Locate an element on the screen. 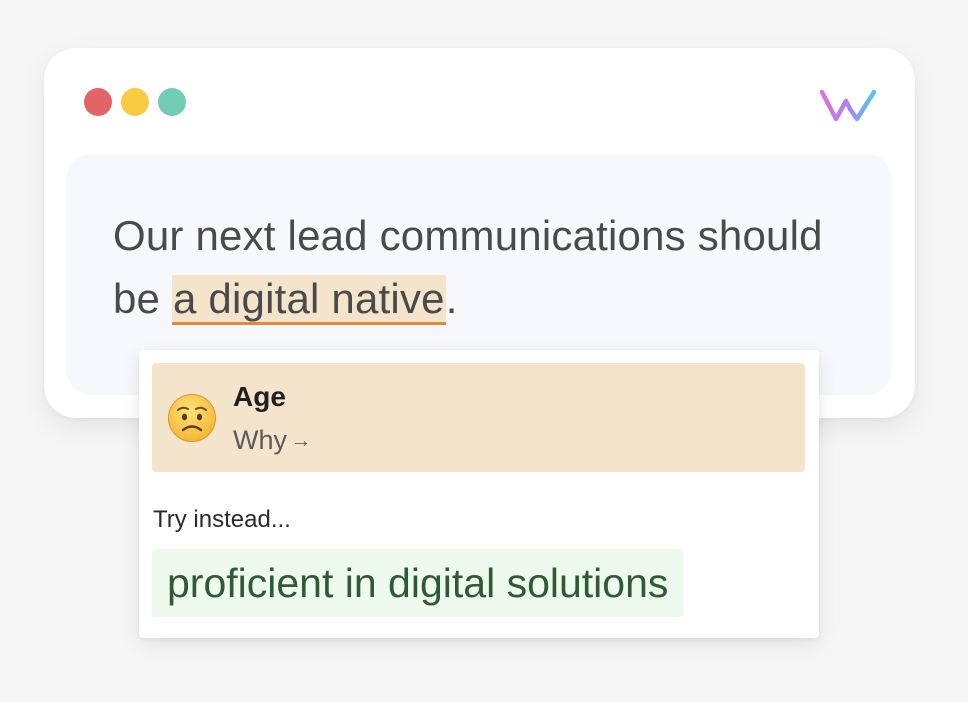  arrow-right-icon: → is located at coordinates (301, 440).